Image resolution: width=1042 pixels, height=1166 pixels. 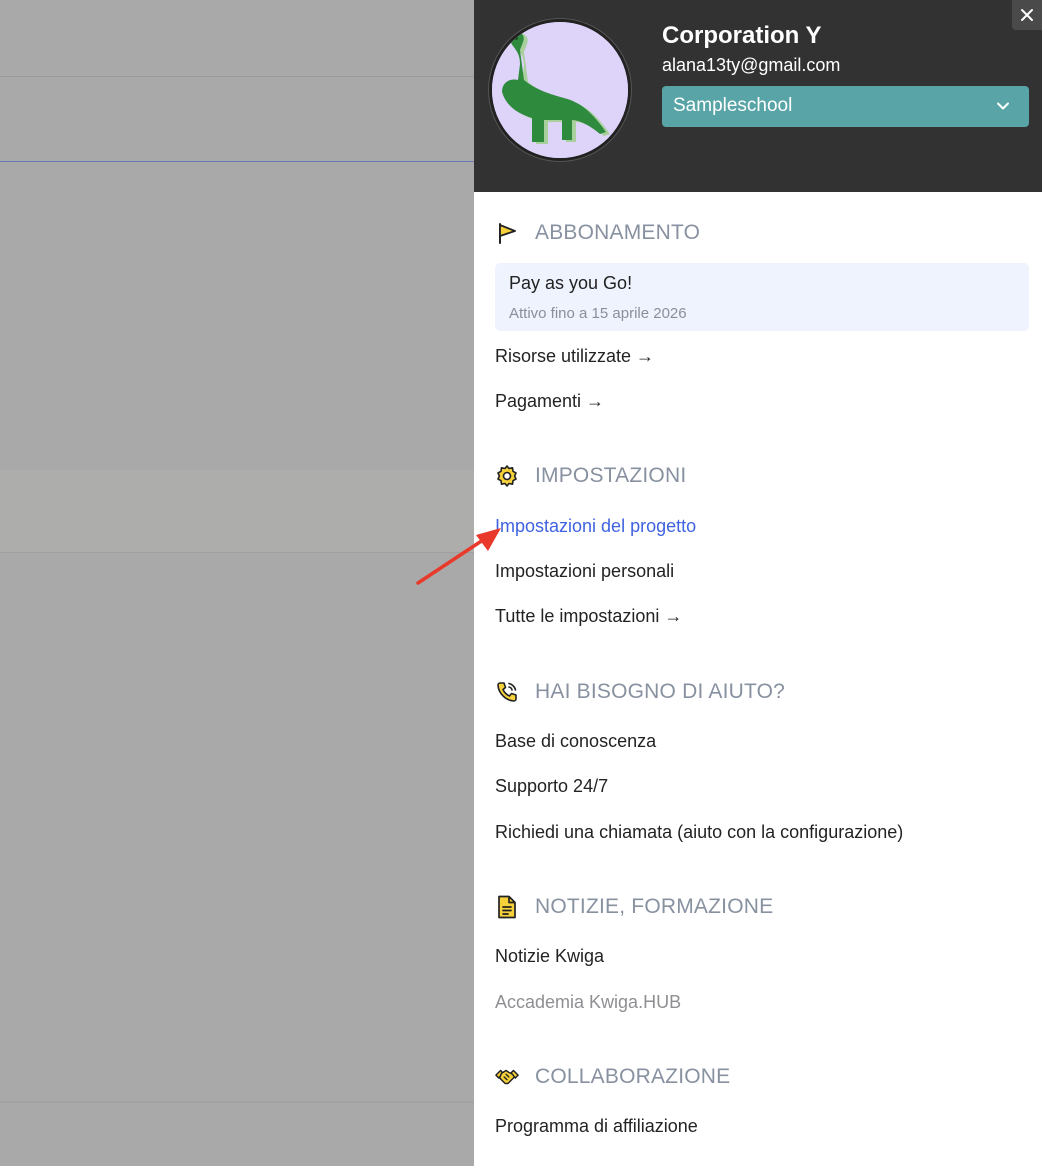 I want to click on section-title: HAI BISOGNO DI AIUTO?, so click(x=660, y=691).